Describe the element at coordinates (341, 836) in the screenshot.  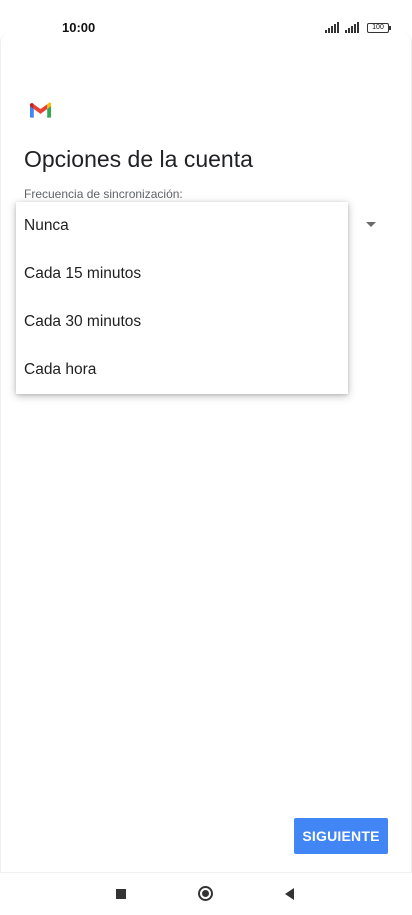
I see `next-button: SIGUIENTE` at that location.